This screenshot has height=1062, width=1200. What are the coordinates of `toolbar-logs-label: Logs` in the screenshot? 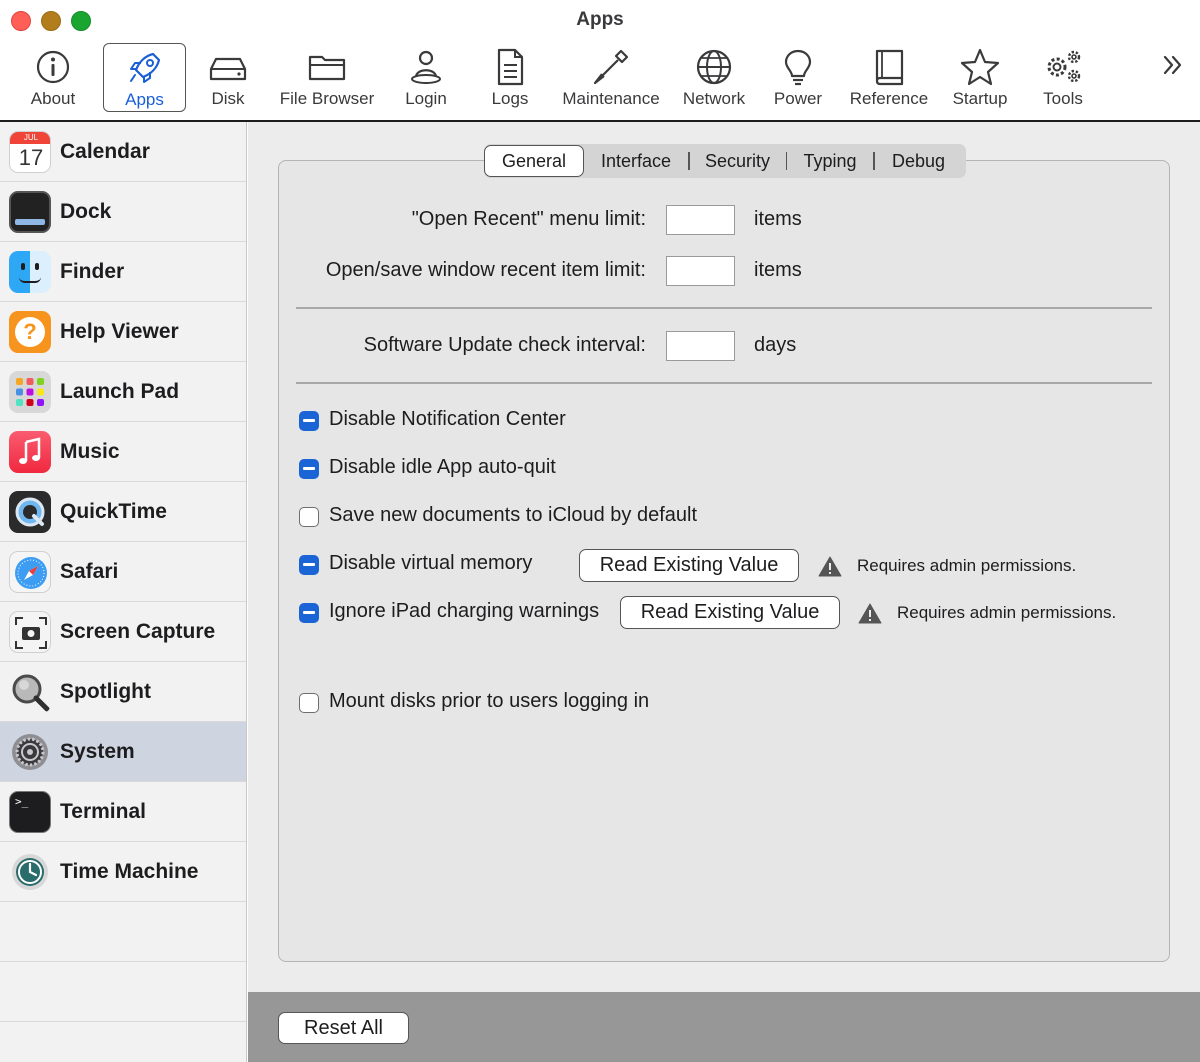 It's located at (510, 98).